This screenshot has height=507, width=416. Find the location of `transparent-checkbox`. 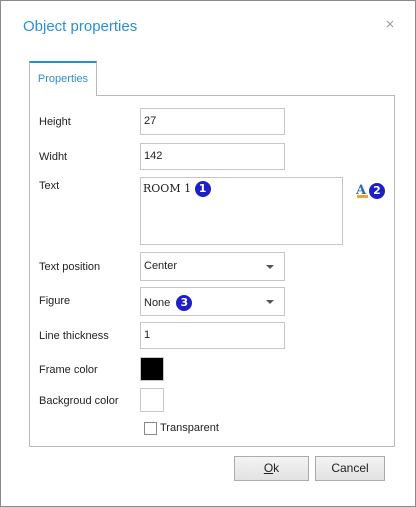

transparent-checkbox is located at coordinates (150, 428).